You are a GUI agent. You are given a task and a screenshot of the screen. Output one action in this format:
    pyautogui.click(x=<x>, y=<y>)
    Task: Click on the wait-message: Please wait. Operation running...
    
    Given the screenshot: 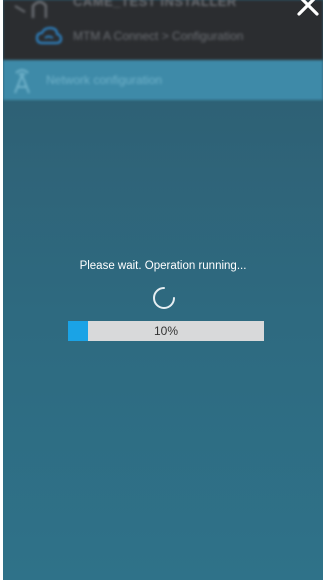 What is the action you would take?
    pyautogui.click(x=163, y=266)
    